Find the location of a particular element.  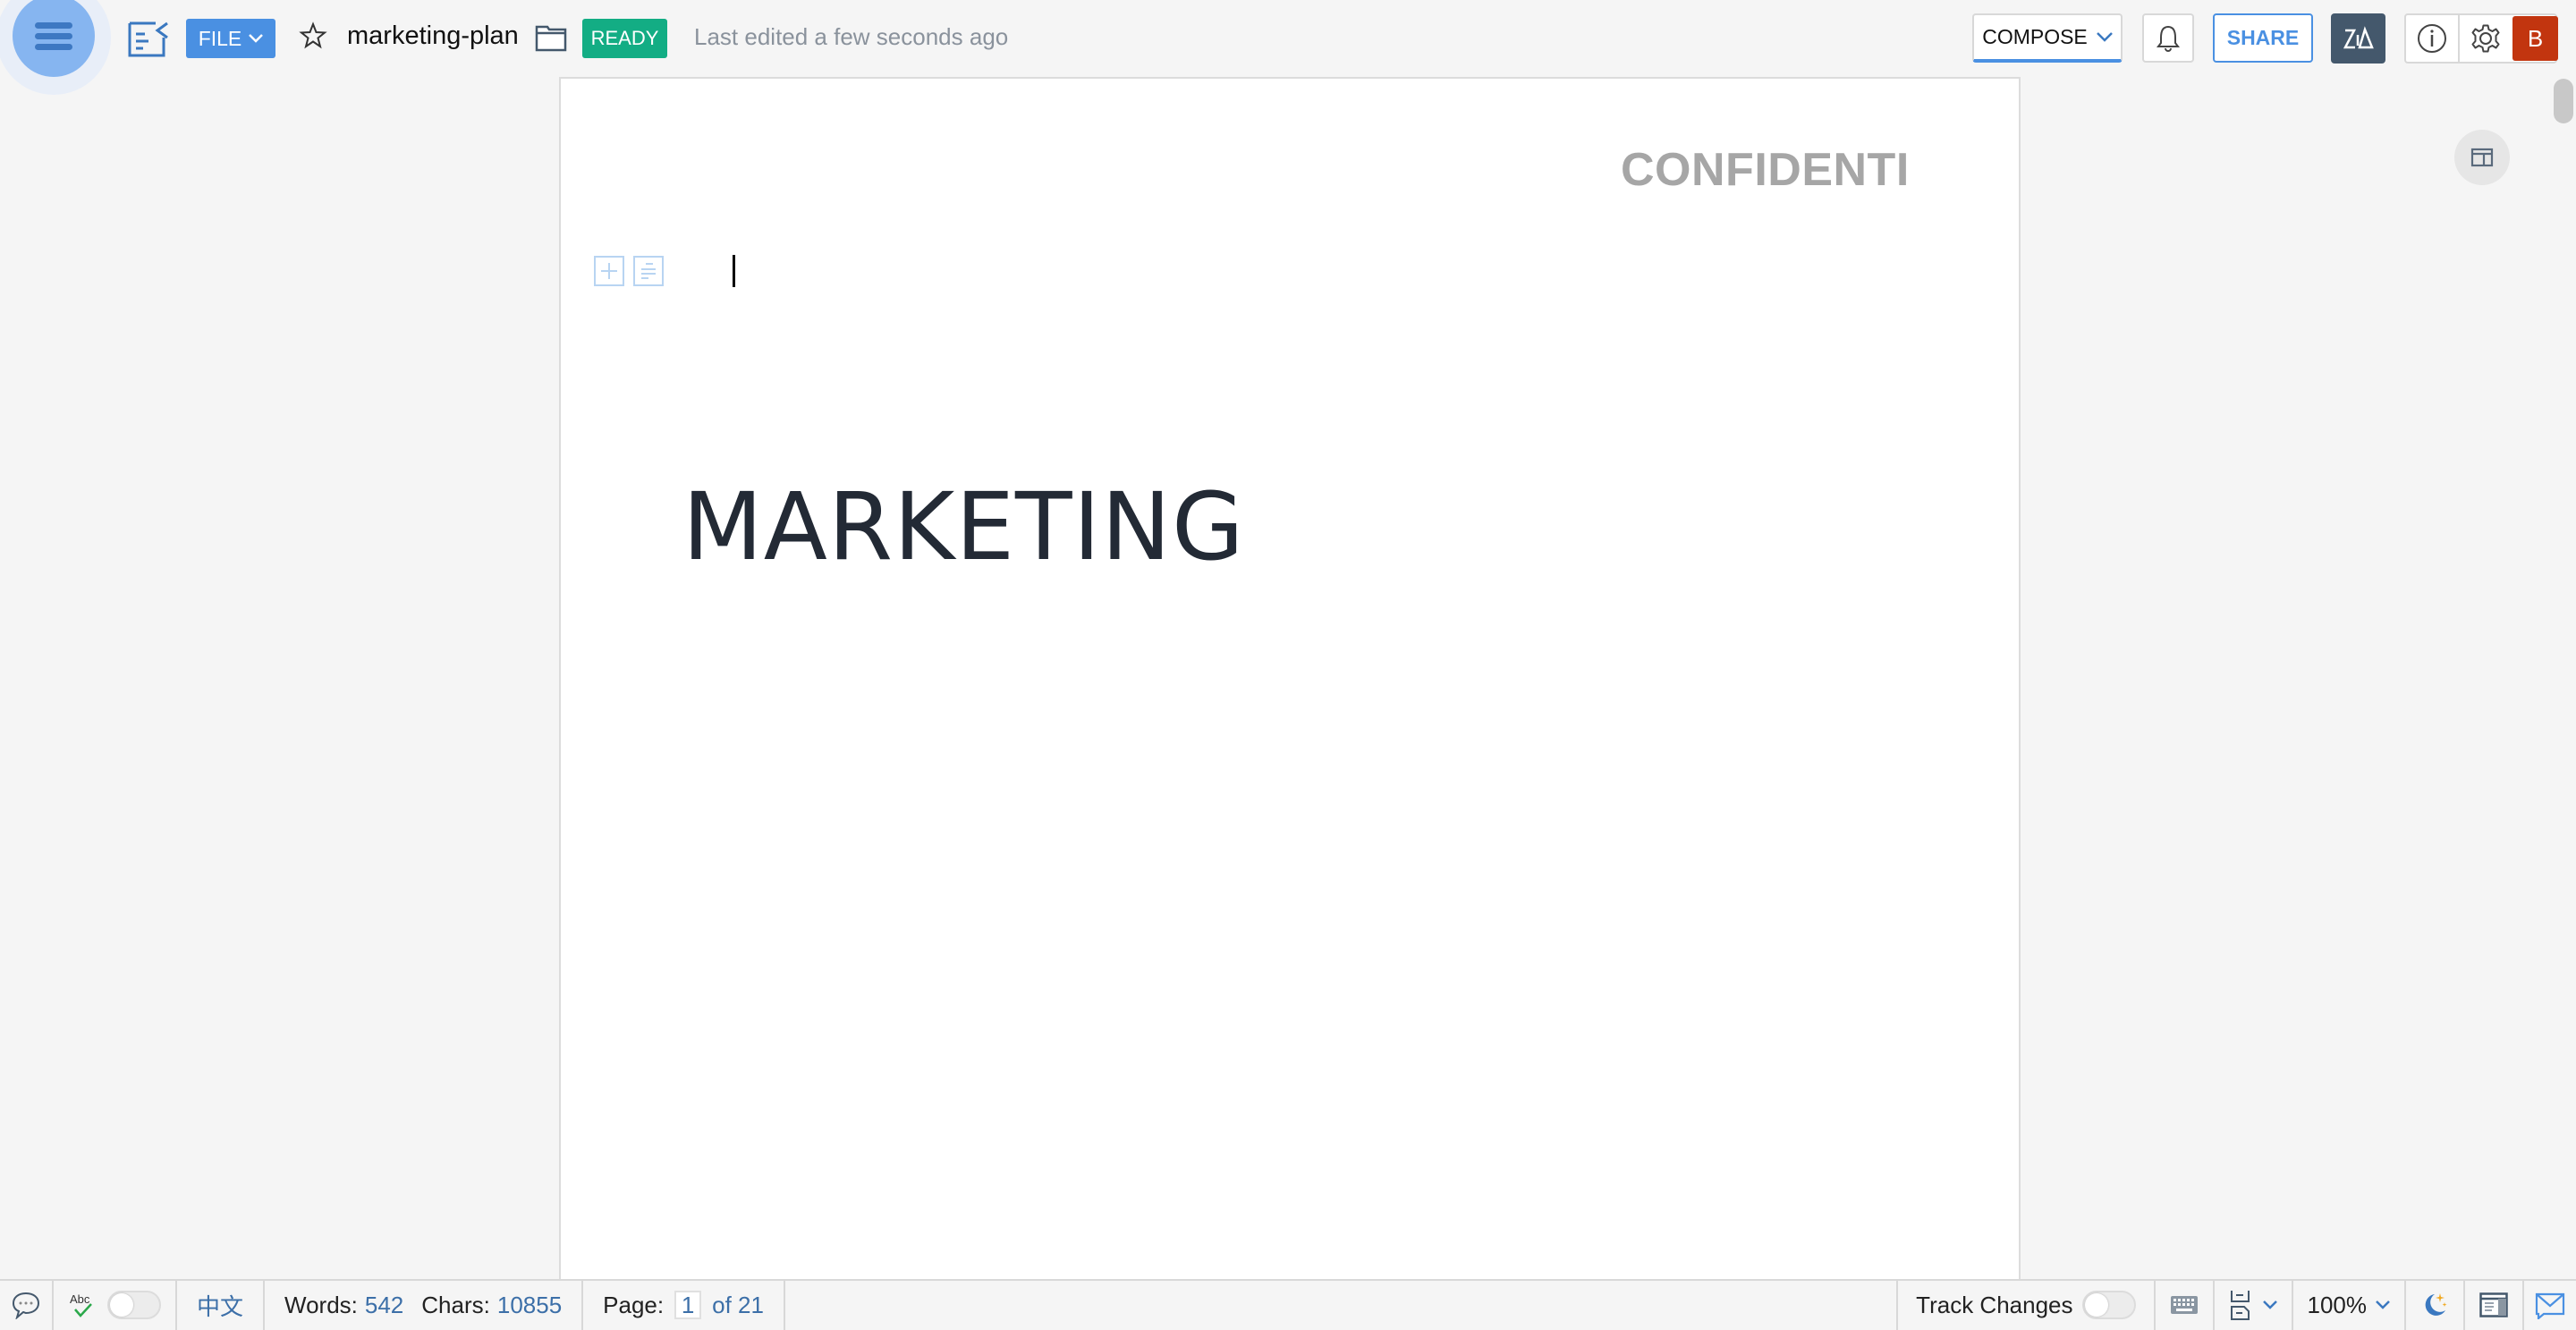

comments-button is located at coordinates (27, 1305).